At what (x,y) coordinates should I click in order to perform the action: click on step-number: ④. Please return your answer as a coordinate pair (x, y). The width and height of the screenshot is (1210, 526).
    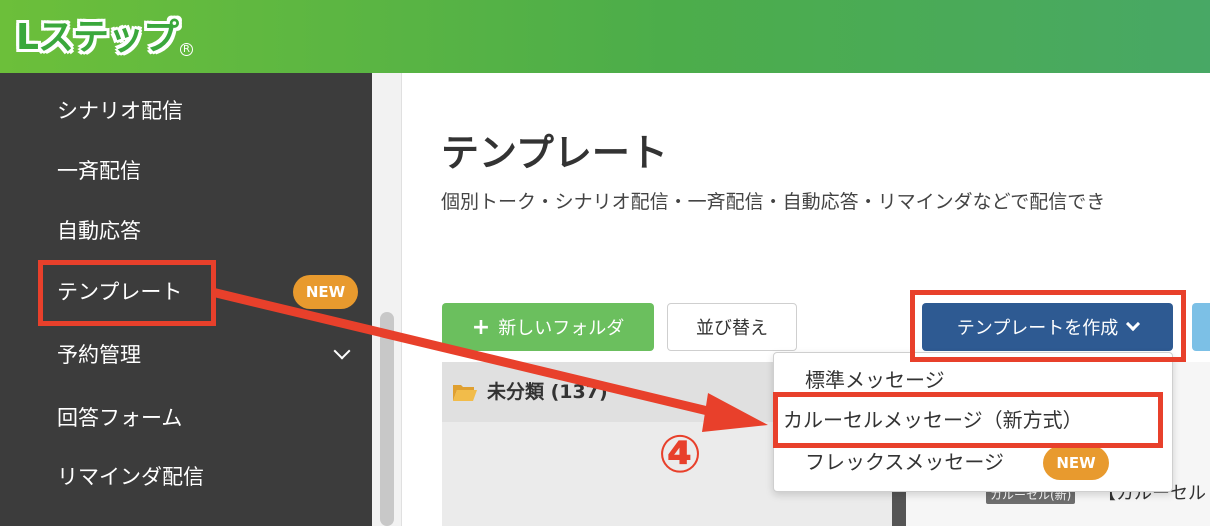
    Looking at the image, I should click on (680, 455).